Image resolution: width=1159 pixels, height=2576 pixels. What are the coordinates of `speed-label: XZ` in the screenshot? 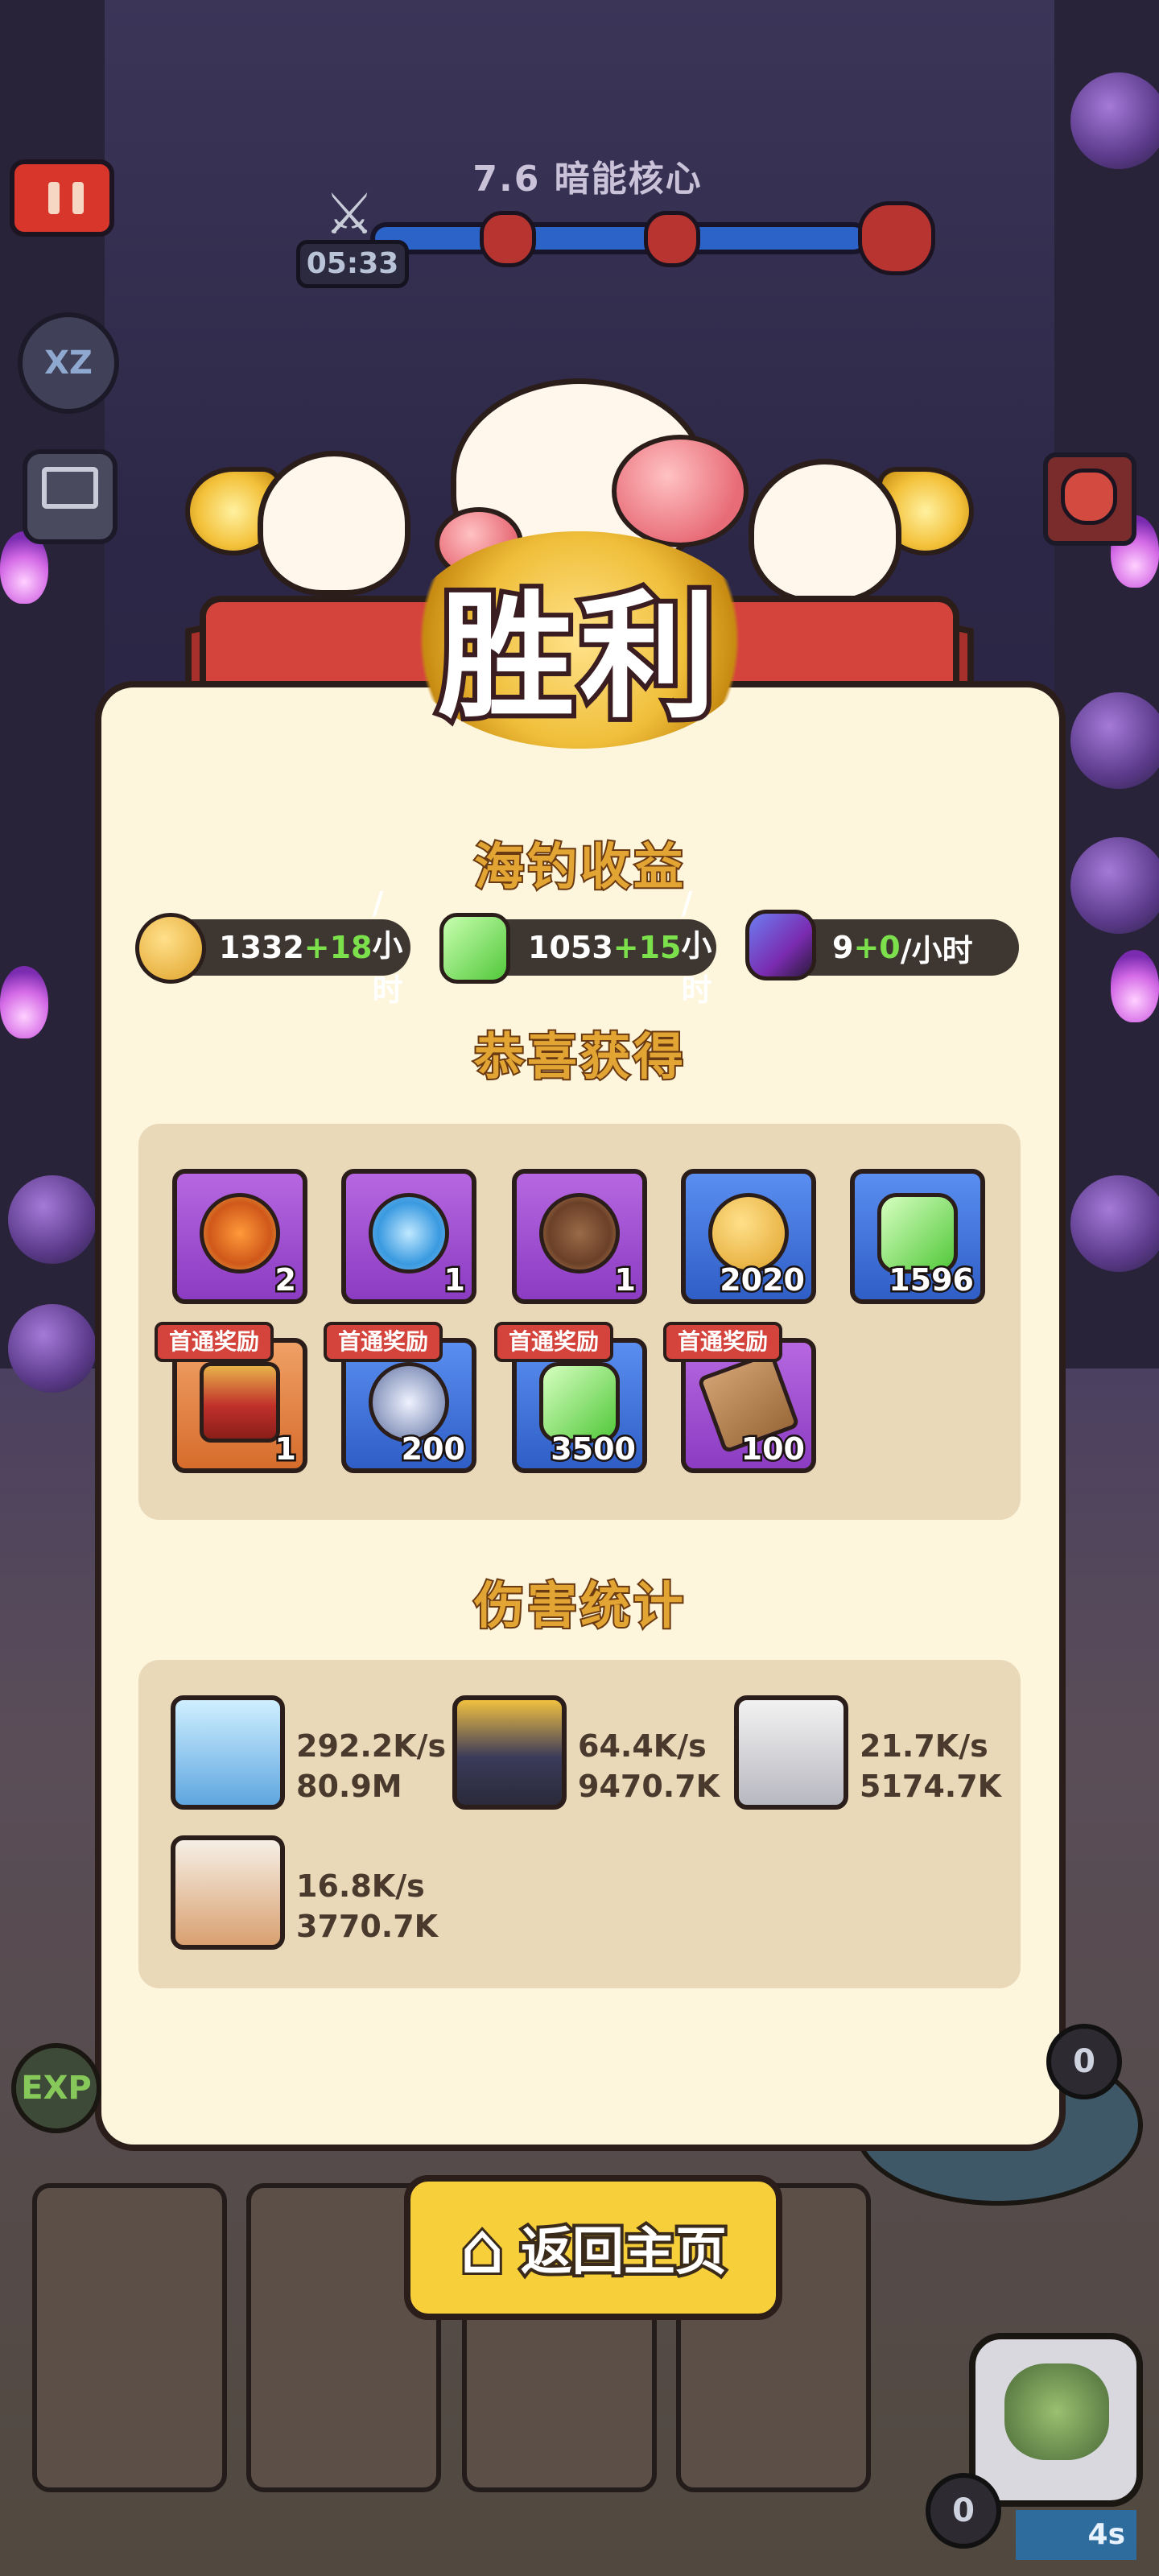 It's located at (68, 363).